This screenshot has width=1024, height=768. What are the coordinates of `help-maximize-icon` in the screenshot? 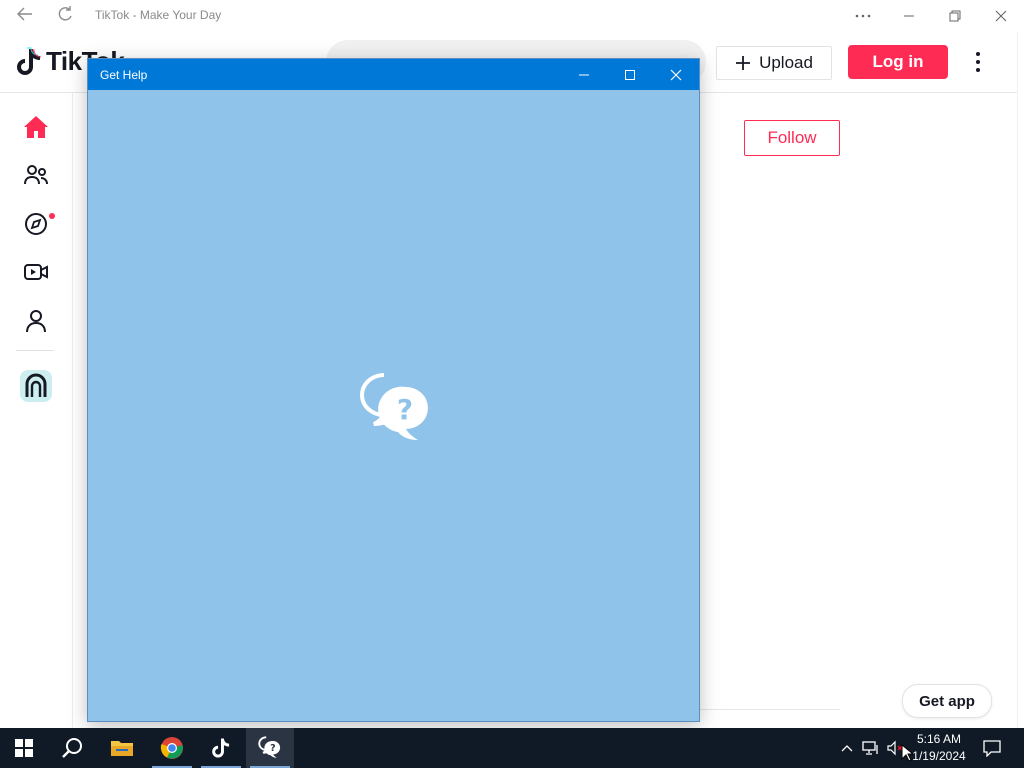 It's located at (630, 74).